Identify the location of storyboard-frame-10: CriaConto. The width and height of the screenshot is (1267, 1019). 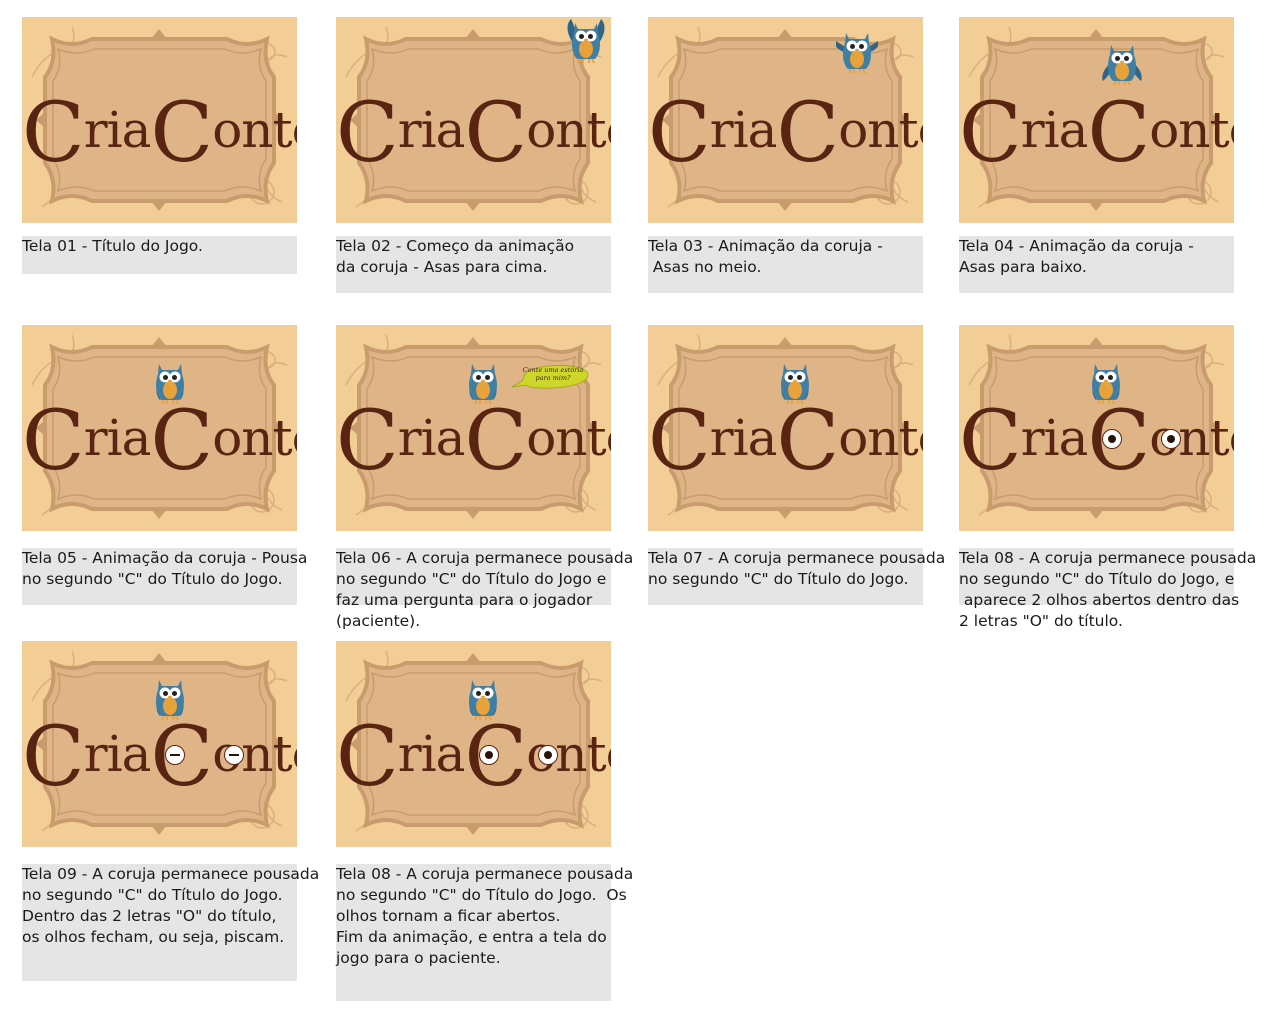
(473, 744).